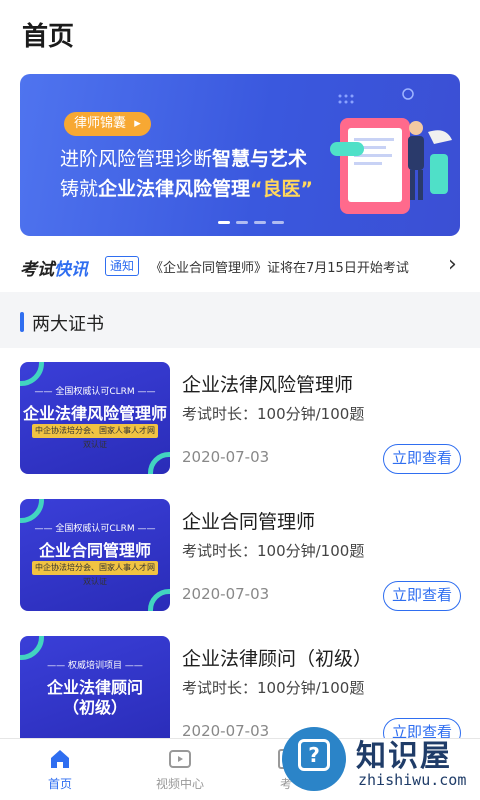 The image size is (480, 800). Describe the element at coordinates (136, 159) in the screenshot. I see `banner-line1-prefix: 进阶风险管理诊断` at that location.